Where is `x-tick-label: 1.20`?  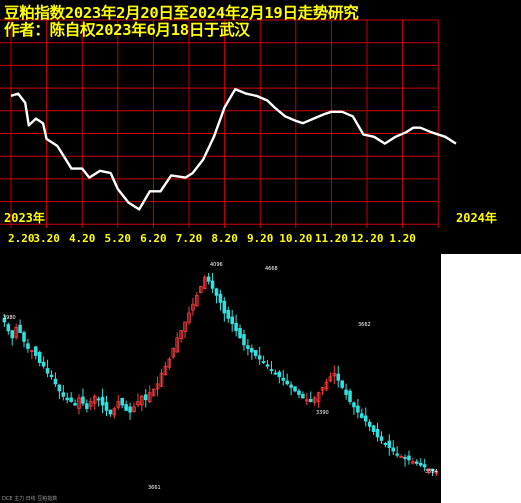
x-tick-label: 1.20 is located at coordinates (402, 238).